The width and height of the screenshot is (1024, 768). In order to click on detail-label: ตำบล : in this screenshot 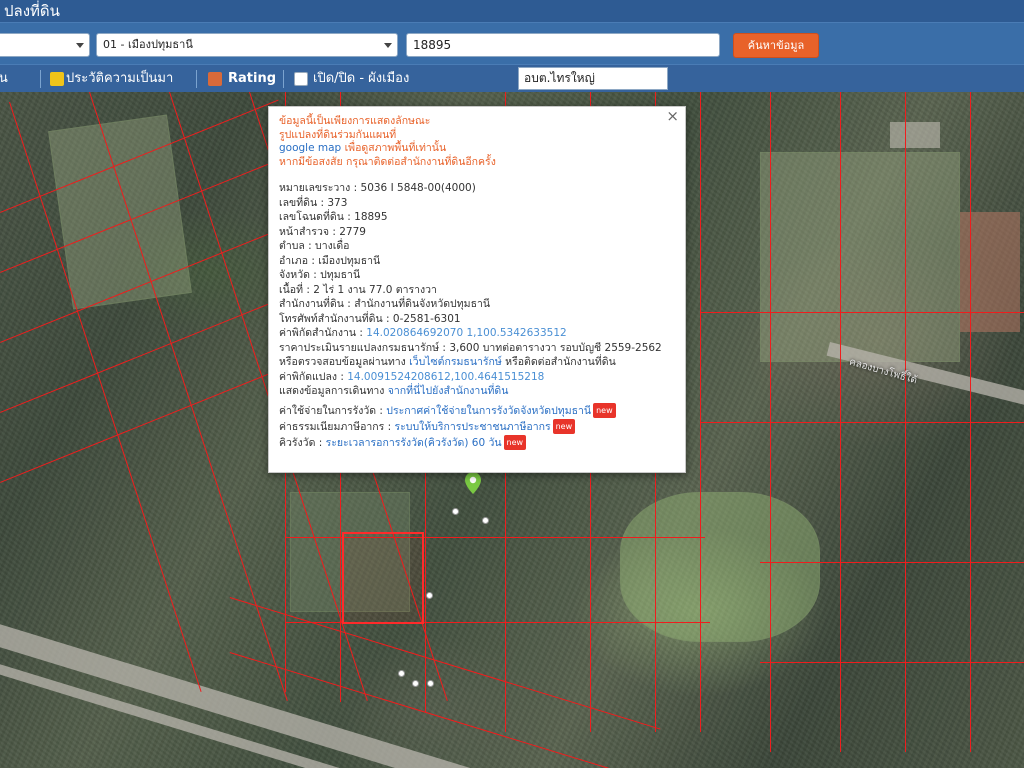, I will do `click(295, 246)`.